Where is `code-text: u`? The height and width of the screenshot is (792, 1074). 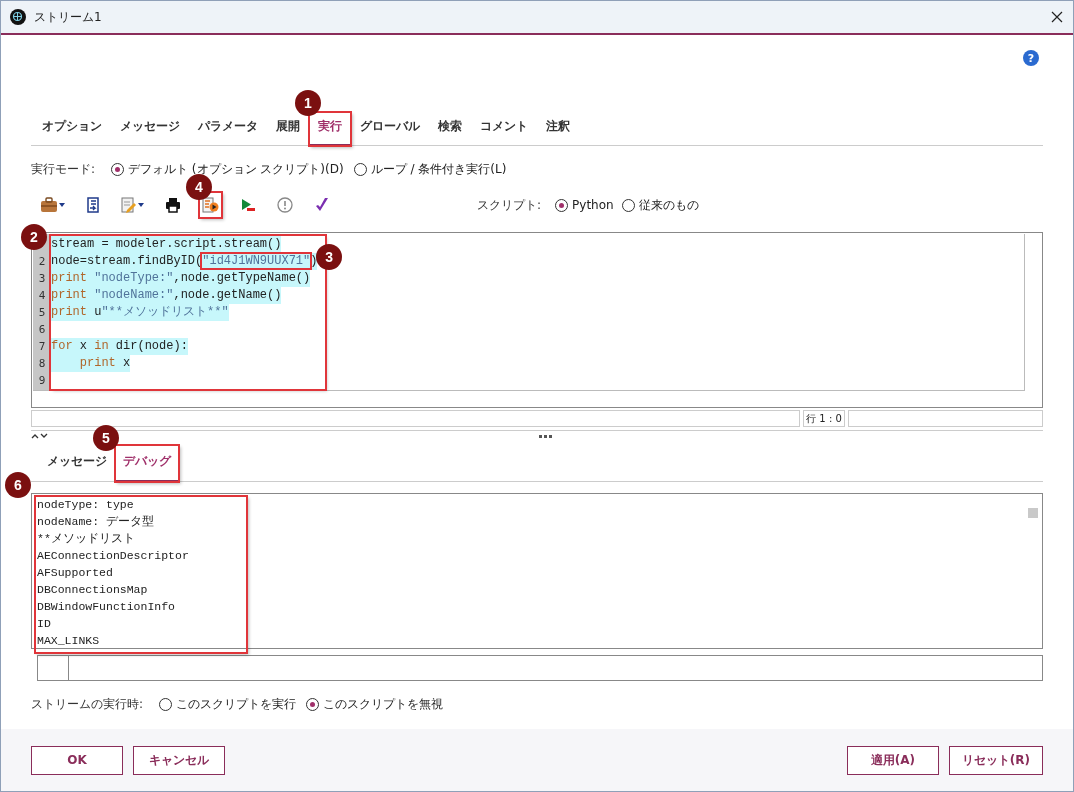 code-text: u is located at coordinates (97, 312).